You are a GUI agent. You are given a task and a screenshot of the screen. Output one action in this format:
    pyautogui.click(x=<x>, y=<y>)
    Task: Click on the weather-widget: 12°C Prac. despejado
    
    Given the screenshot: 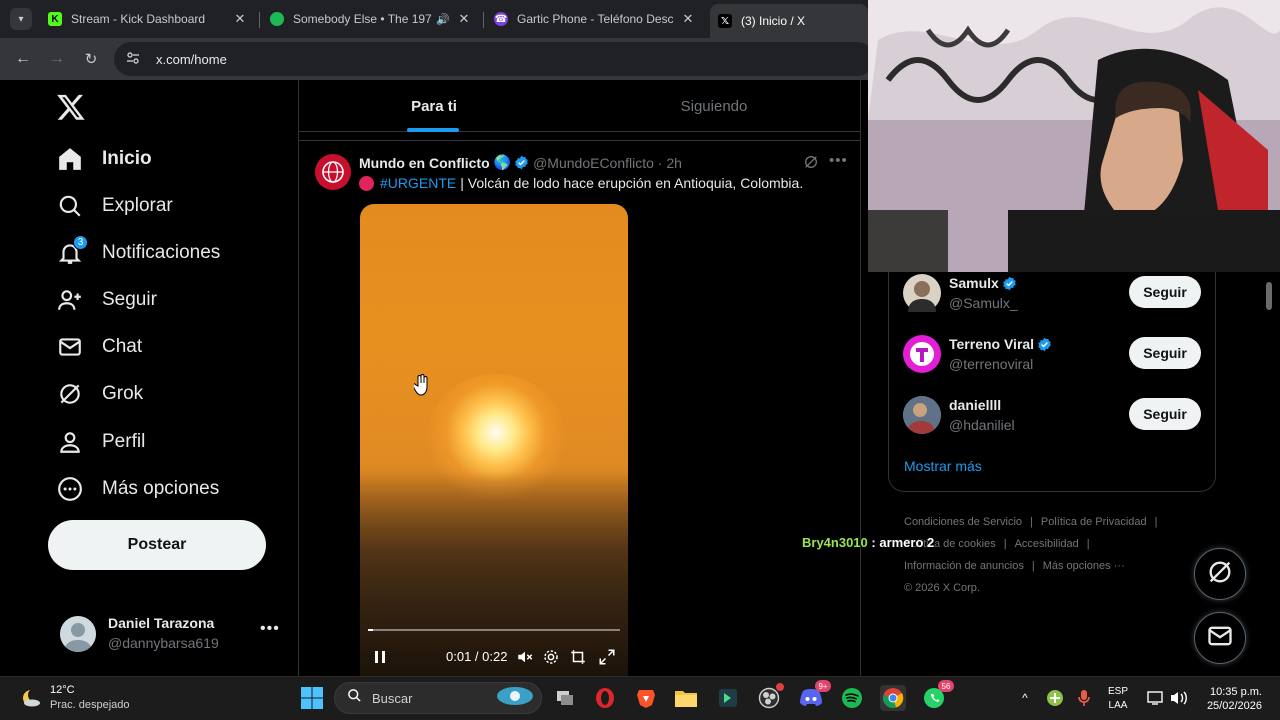 What is the action you would take?
    pyautogui.click(x=90, y=699)
    